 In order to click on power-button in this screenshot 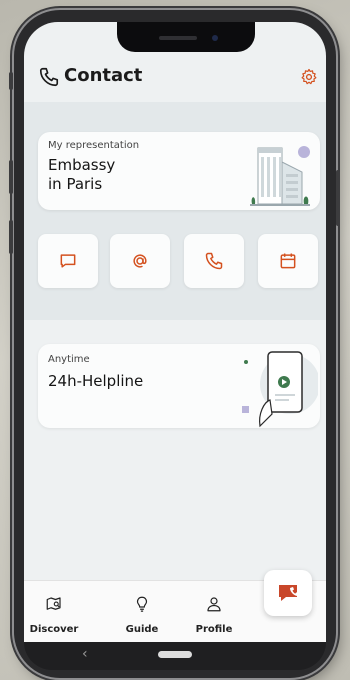, I will do `click(338, 198)`.